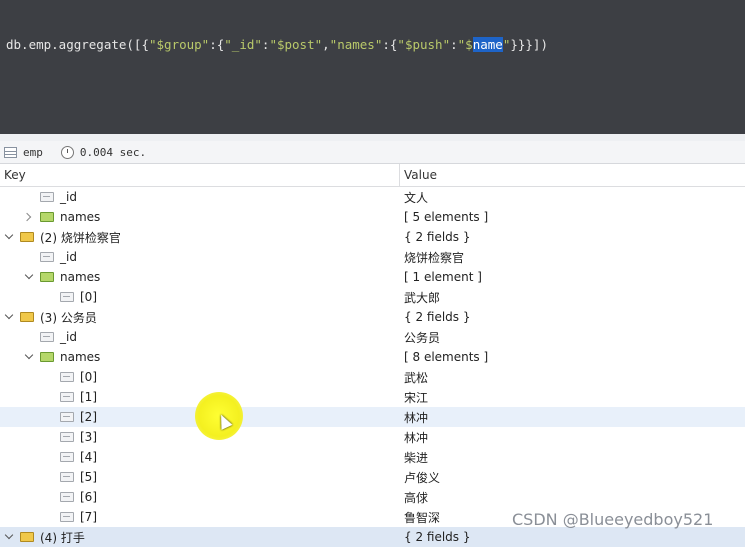 This screenshot has height=547, width=745. What do you see at coordinates (372, 497) in the screenshot?
I see `tree-row: [6] 高俅` at bounding box center [372, 497].